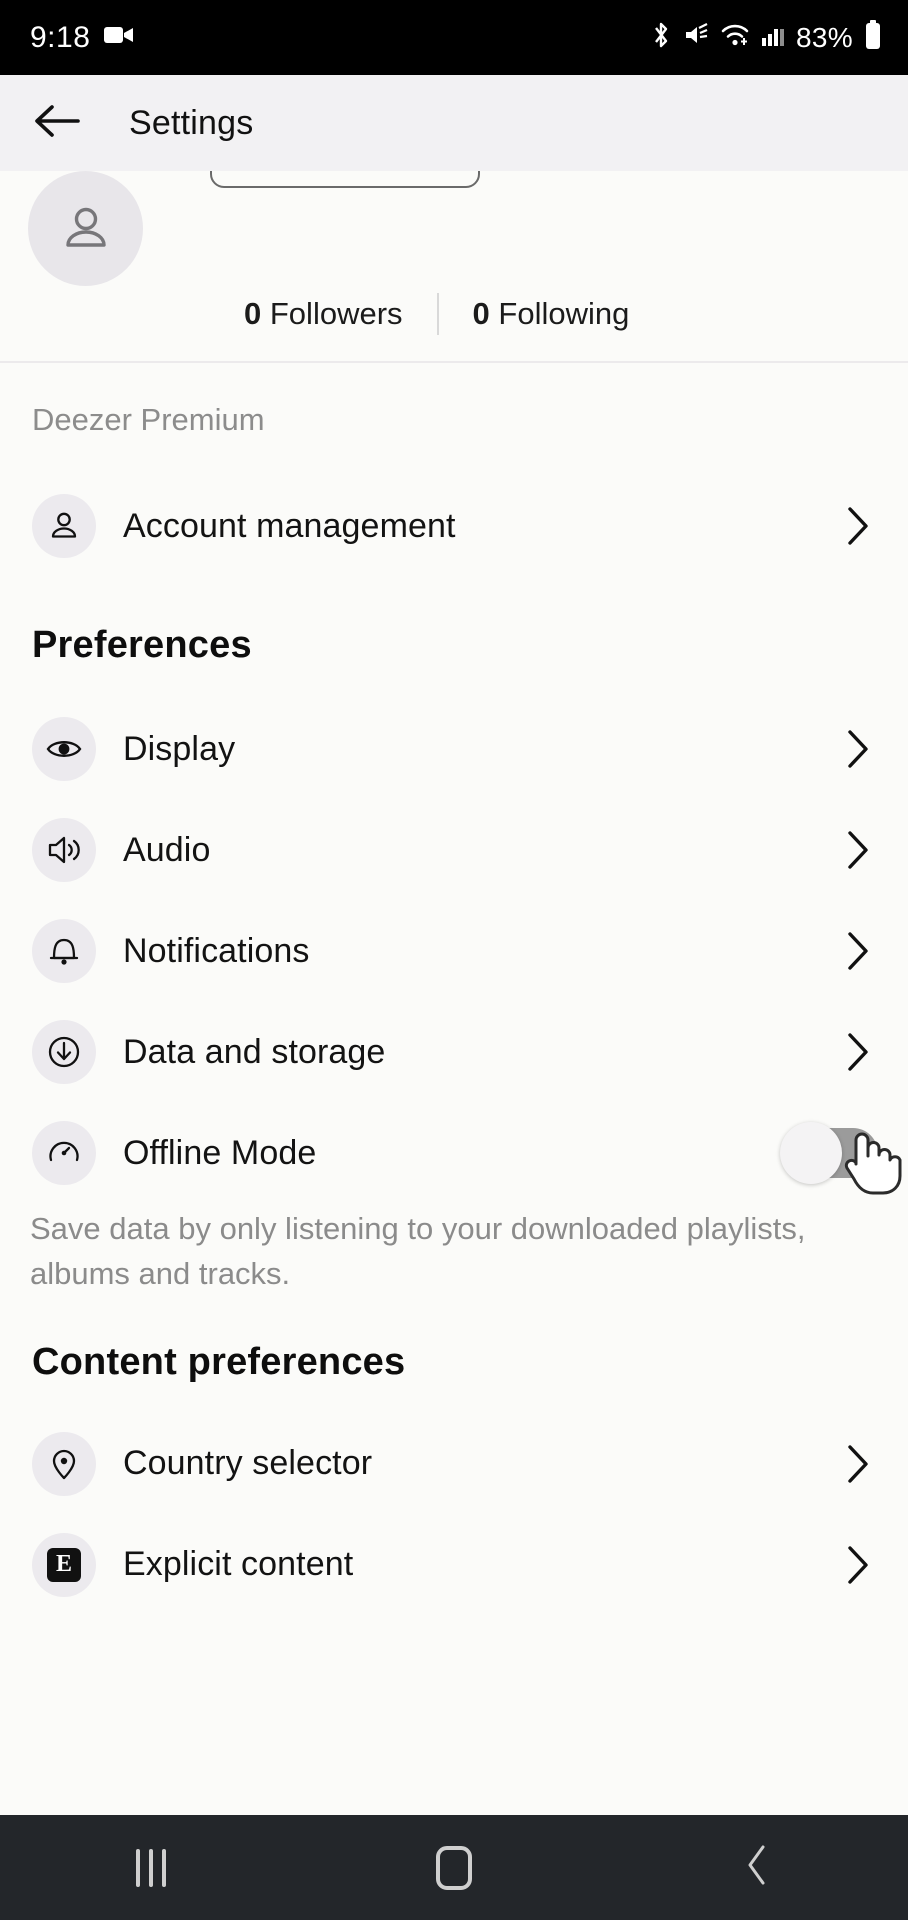 Image resolution: width=908 pixels, height=1920 pixels. Describe the element at coordinates (454, 1464) in the screenshot. I see `row-country-selector: Country selector` at that location.